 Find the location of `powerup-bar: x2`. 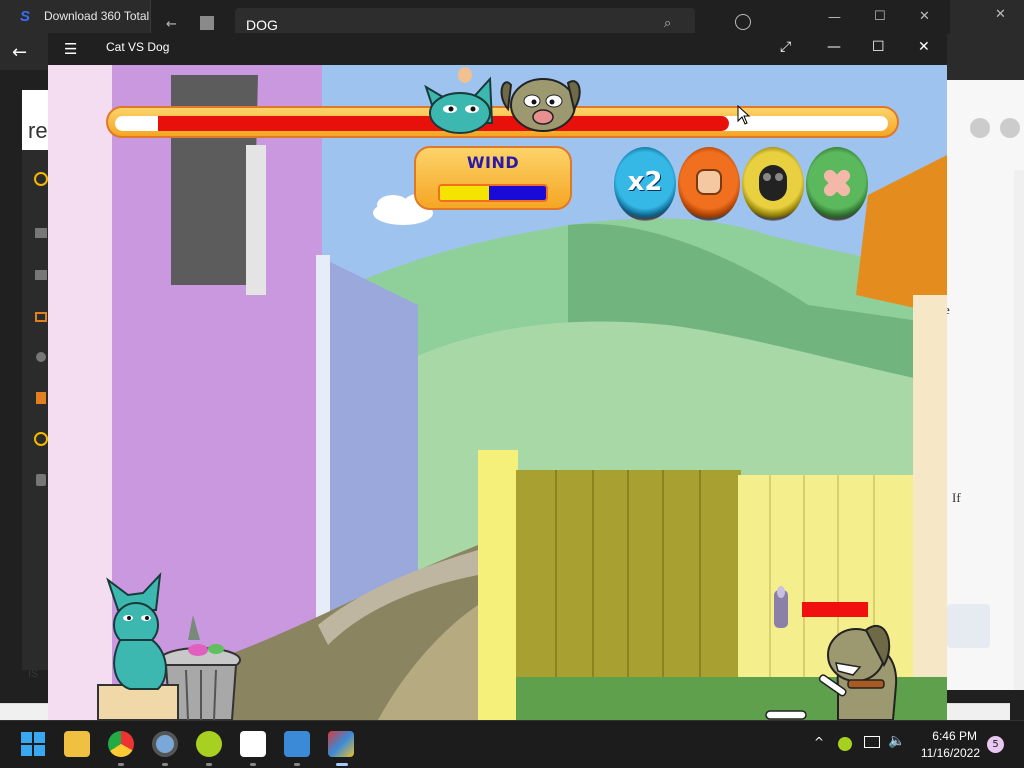

powerup-bar: x2 is located at coordinates (744, 185).